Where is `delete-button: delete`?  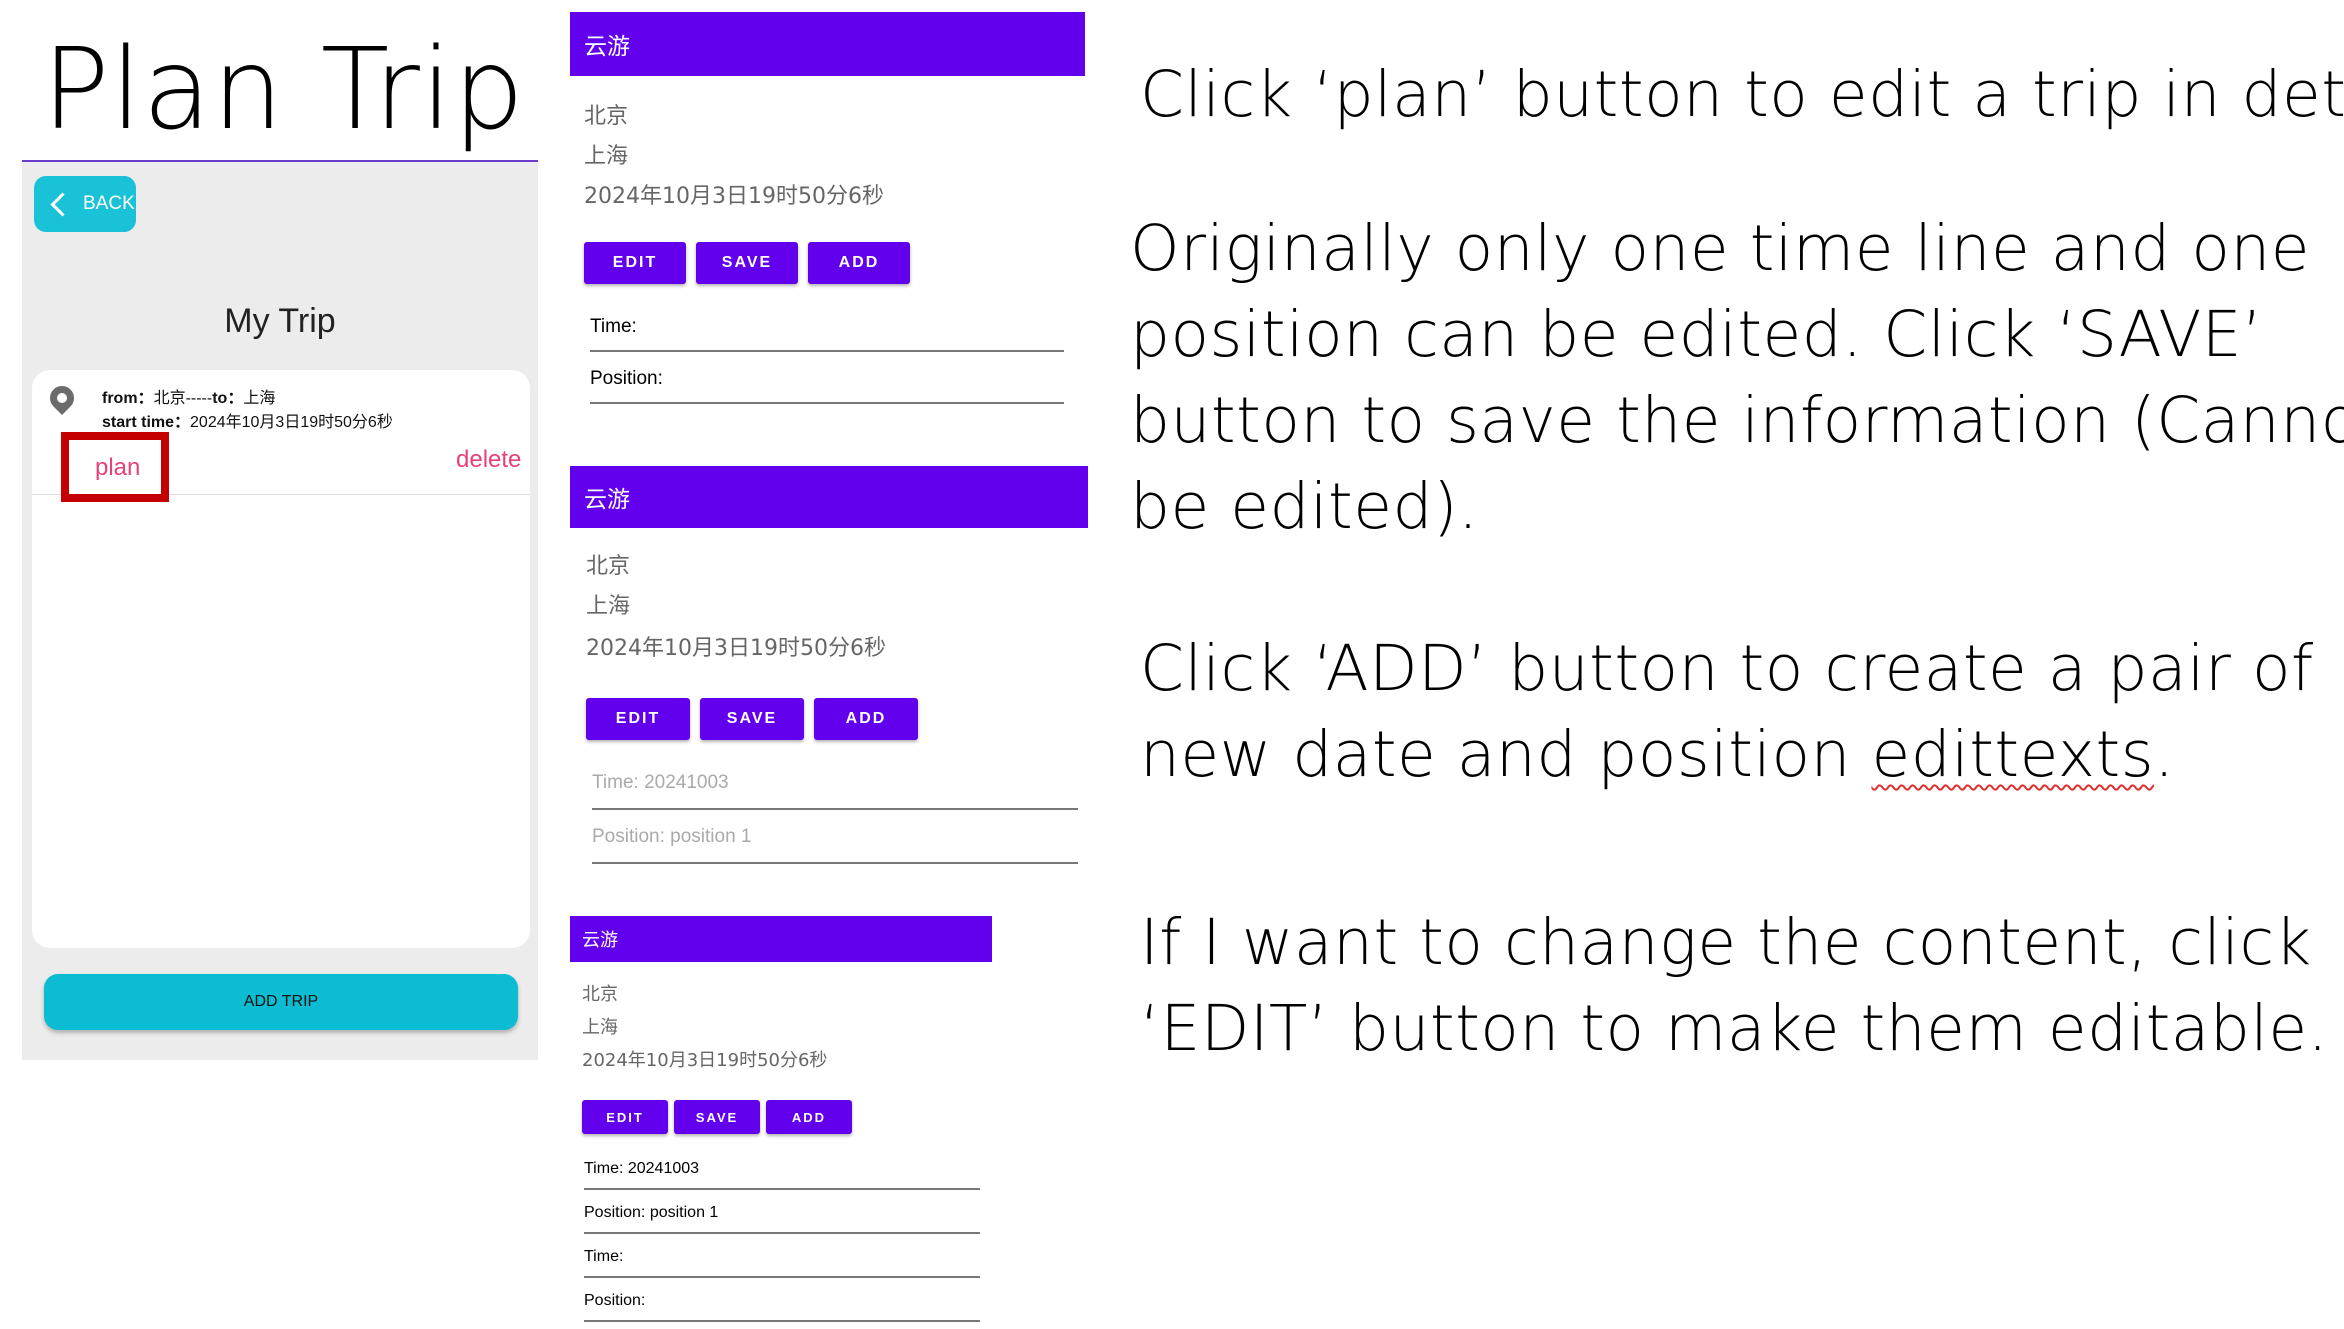
delete-button: delete is located at coordinates (488, 460).